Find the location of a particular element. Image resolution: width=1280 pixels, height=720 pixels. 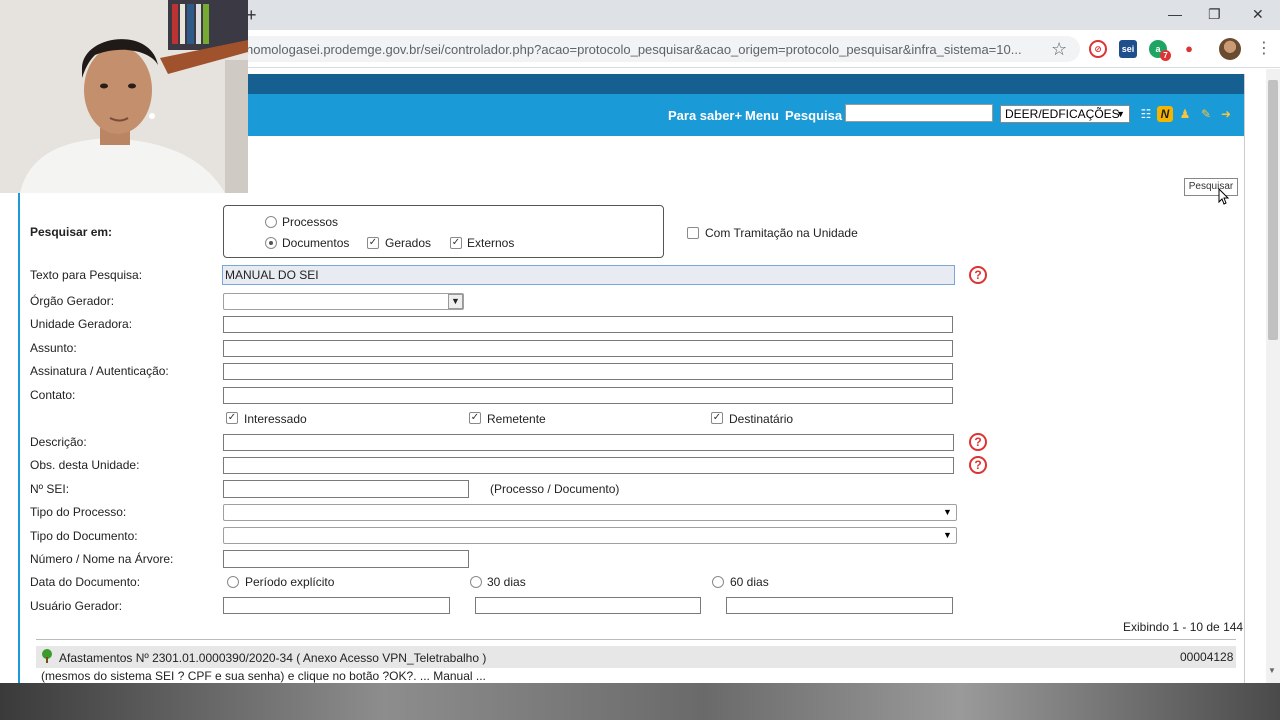

assinatura-label: Assinatura / Autenticação: is located at coordinates (99, 371).